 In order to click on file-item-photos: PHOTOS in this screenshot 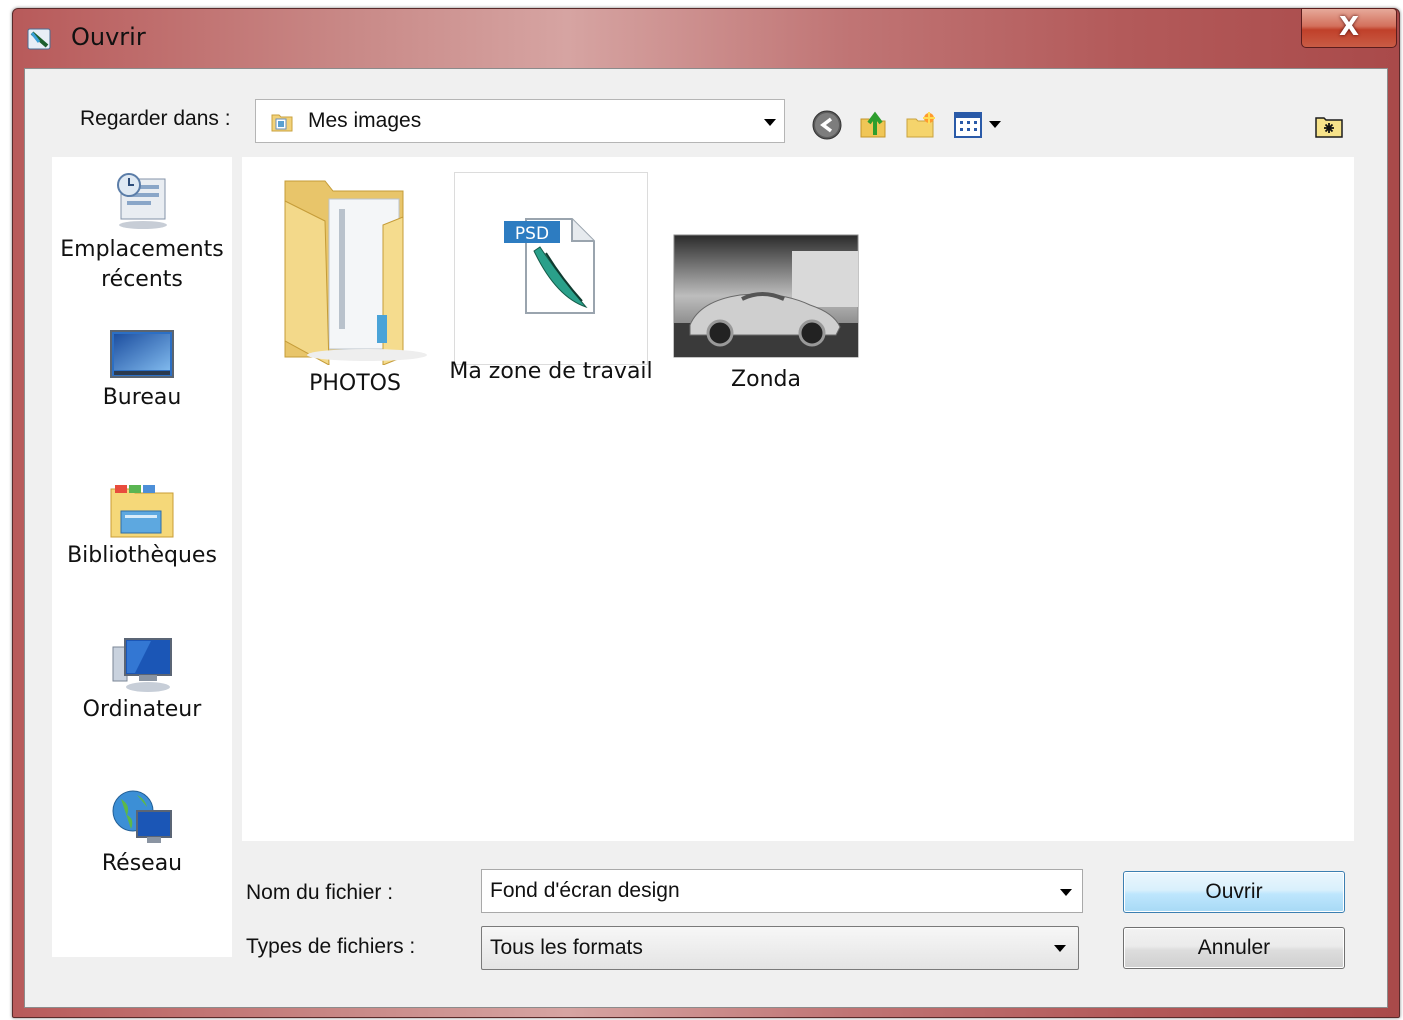, I will do `click(357, 280)`.